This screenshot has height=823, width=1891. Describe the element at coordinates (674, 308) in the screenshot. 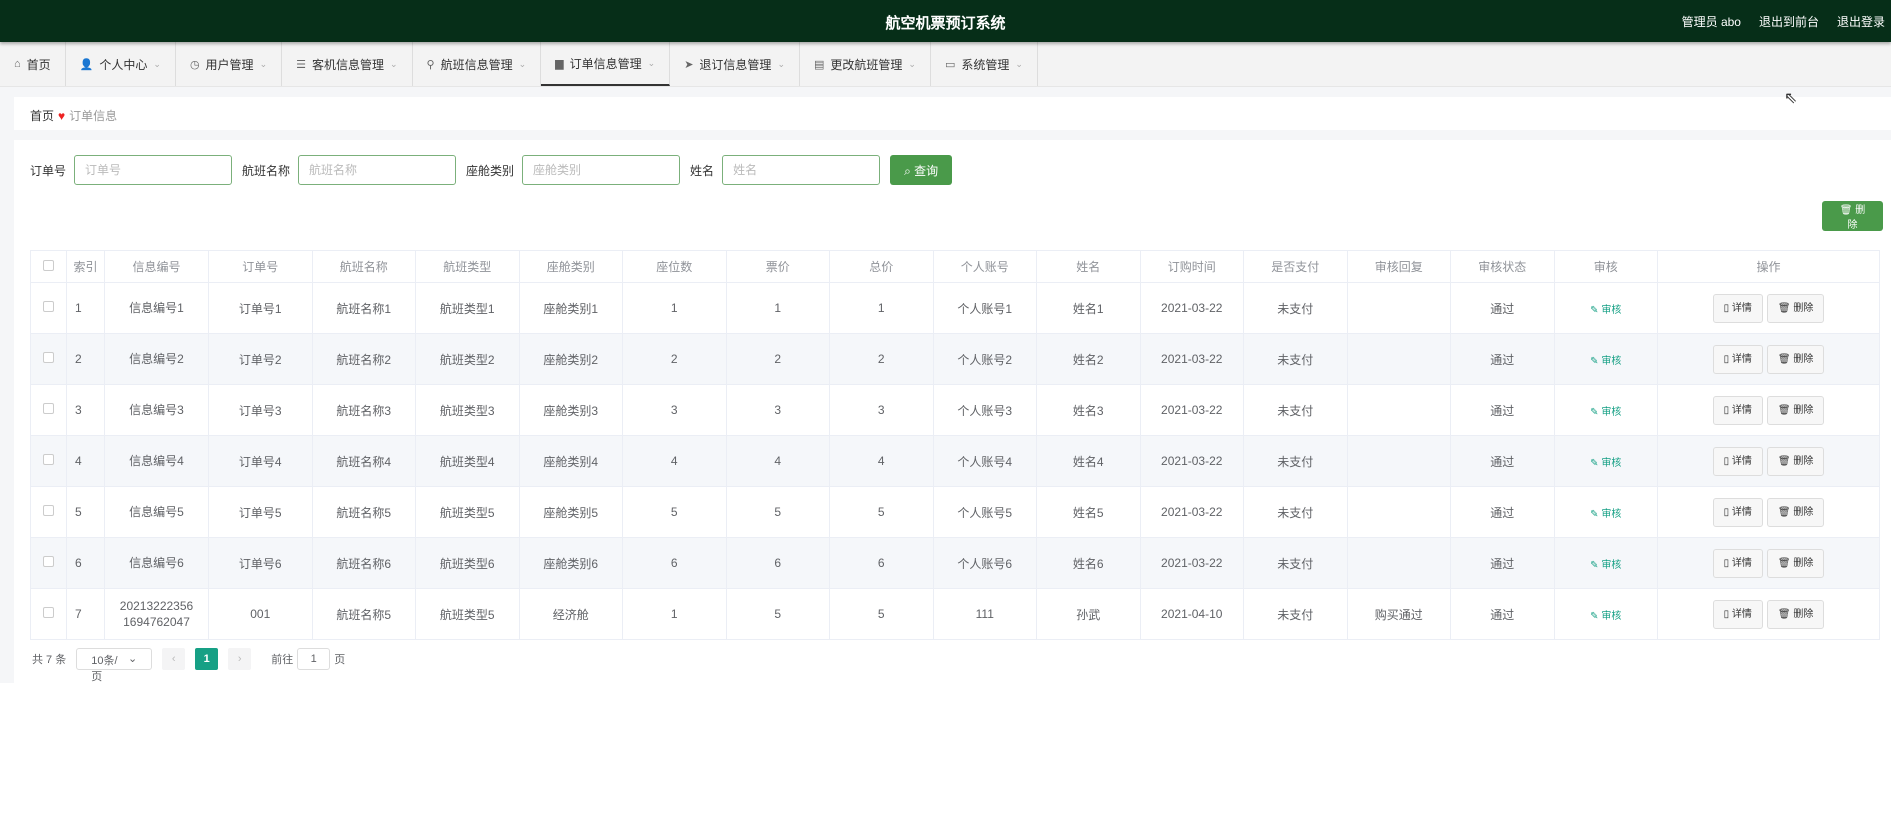

I see `table-cell: 1` at that location.